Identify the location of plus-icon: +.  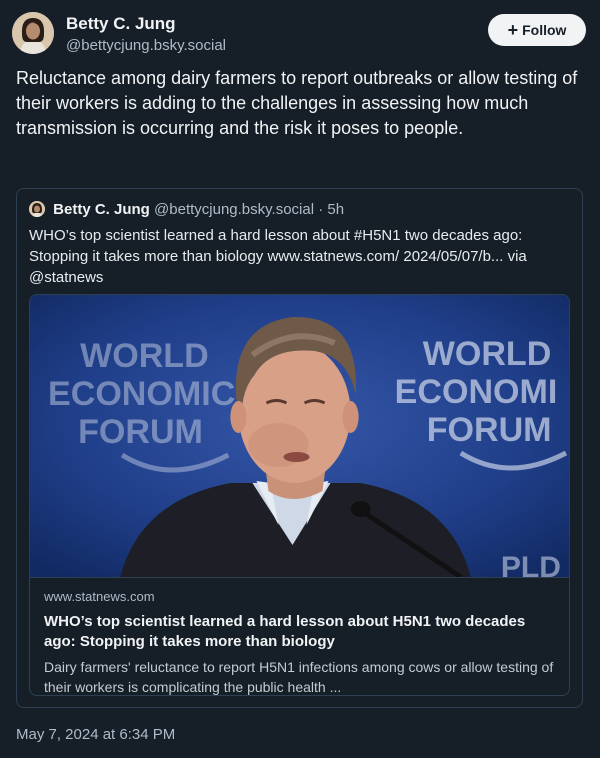
(513, 30).